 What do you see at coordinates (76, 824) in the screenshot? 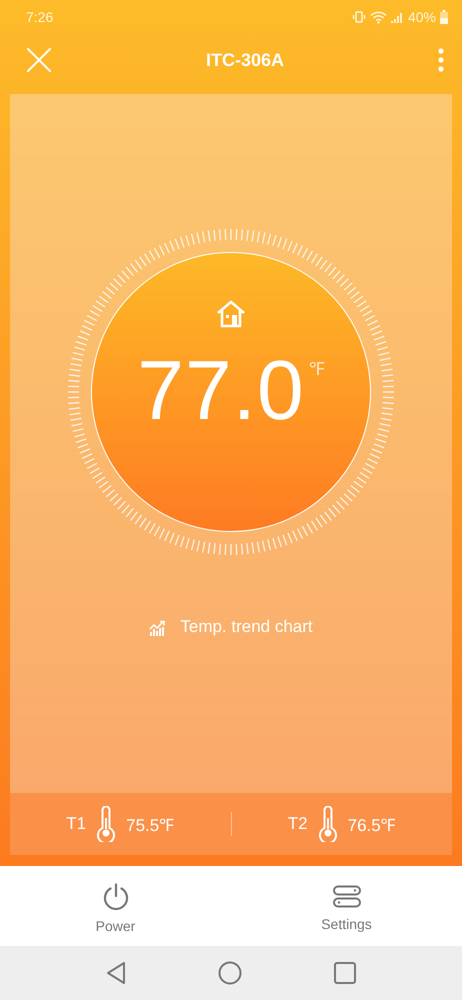
I see `sensor-label: T1` at bounding box center [76, 824].